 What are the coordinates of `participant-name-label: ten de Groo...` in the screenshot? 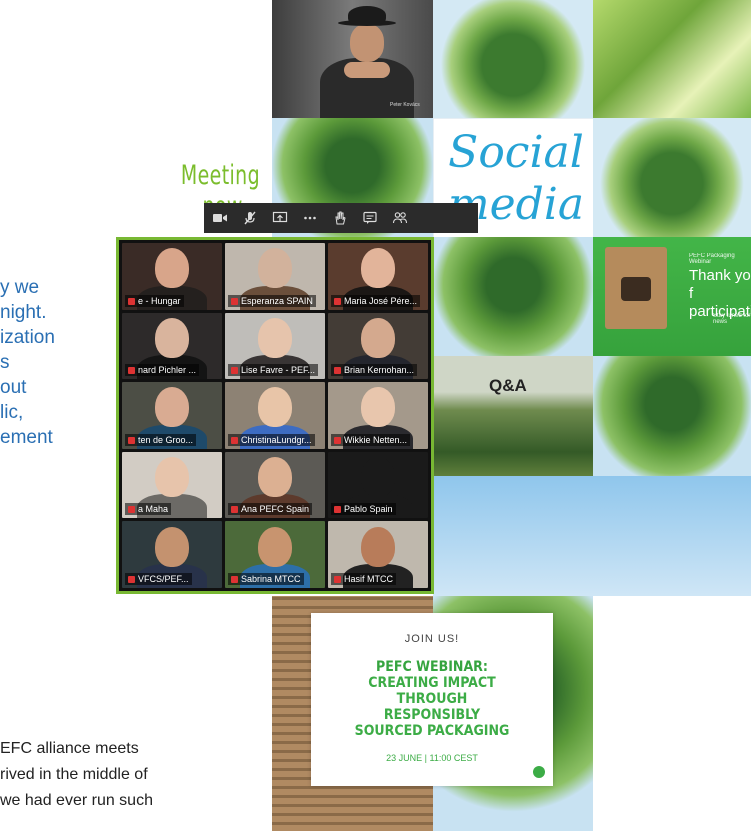 It's located at (161, 439).